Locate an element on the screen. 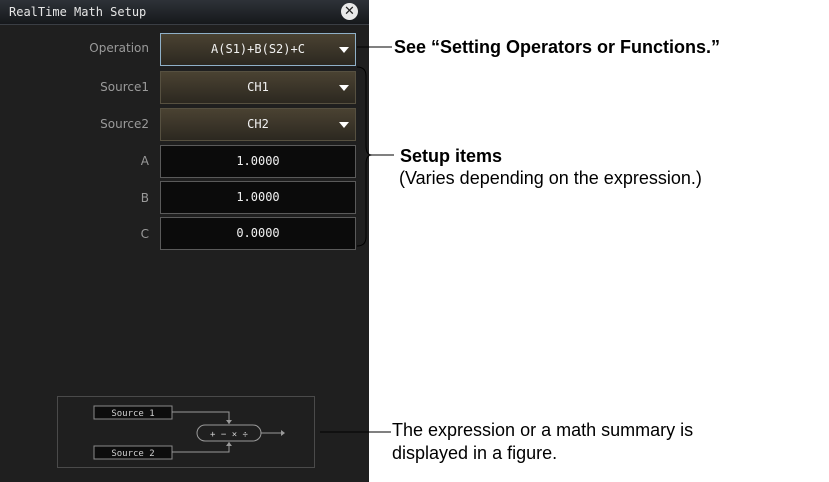 The image size is (829, 482). annotation-leaders is located at coordinates (357, 239).